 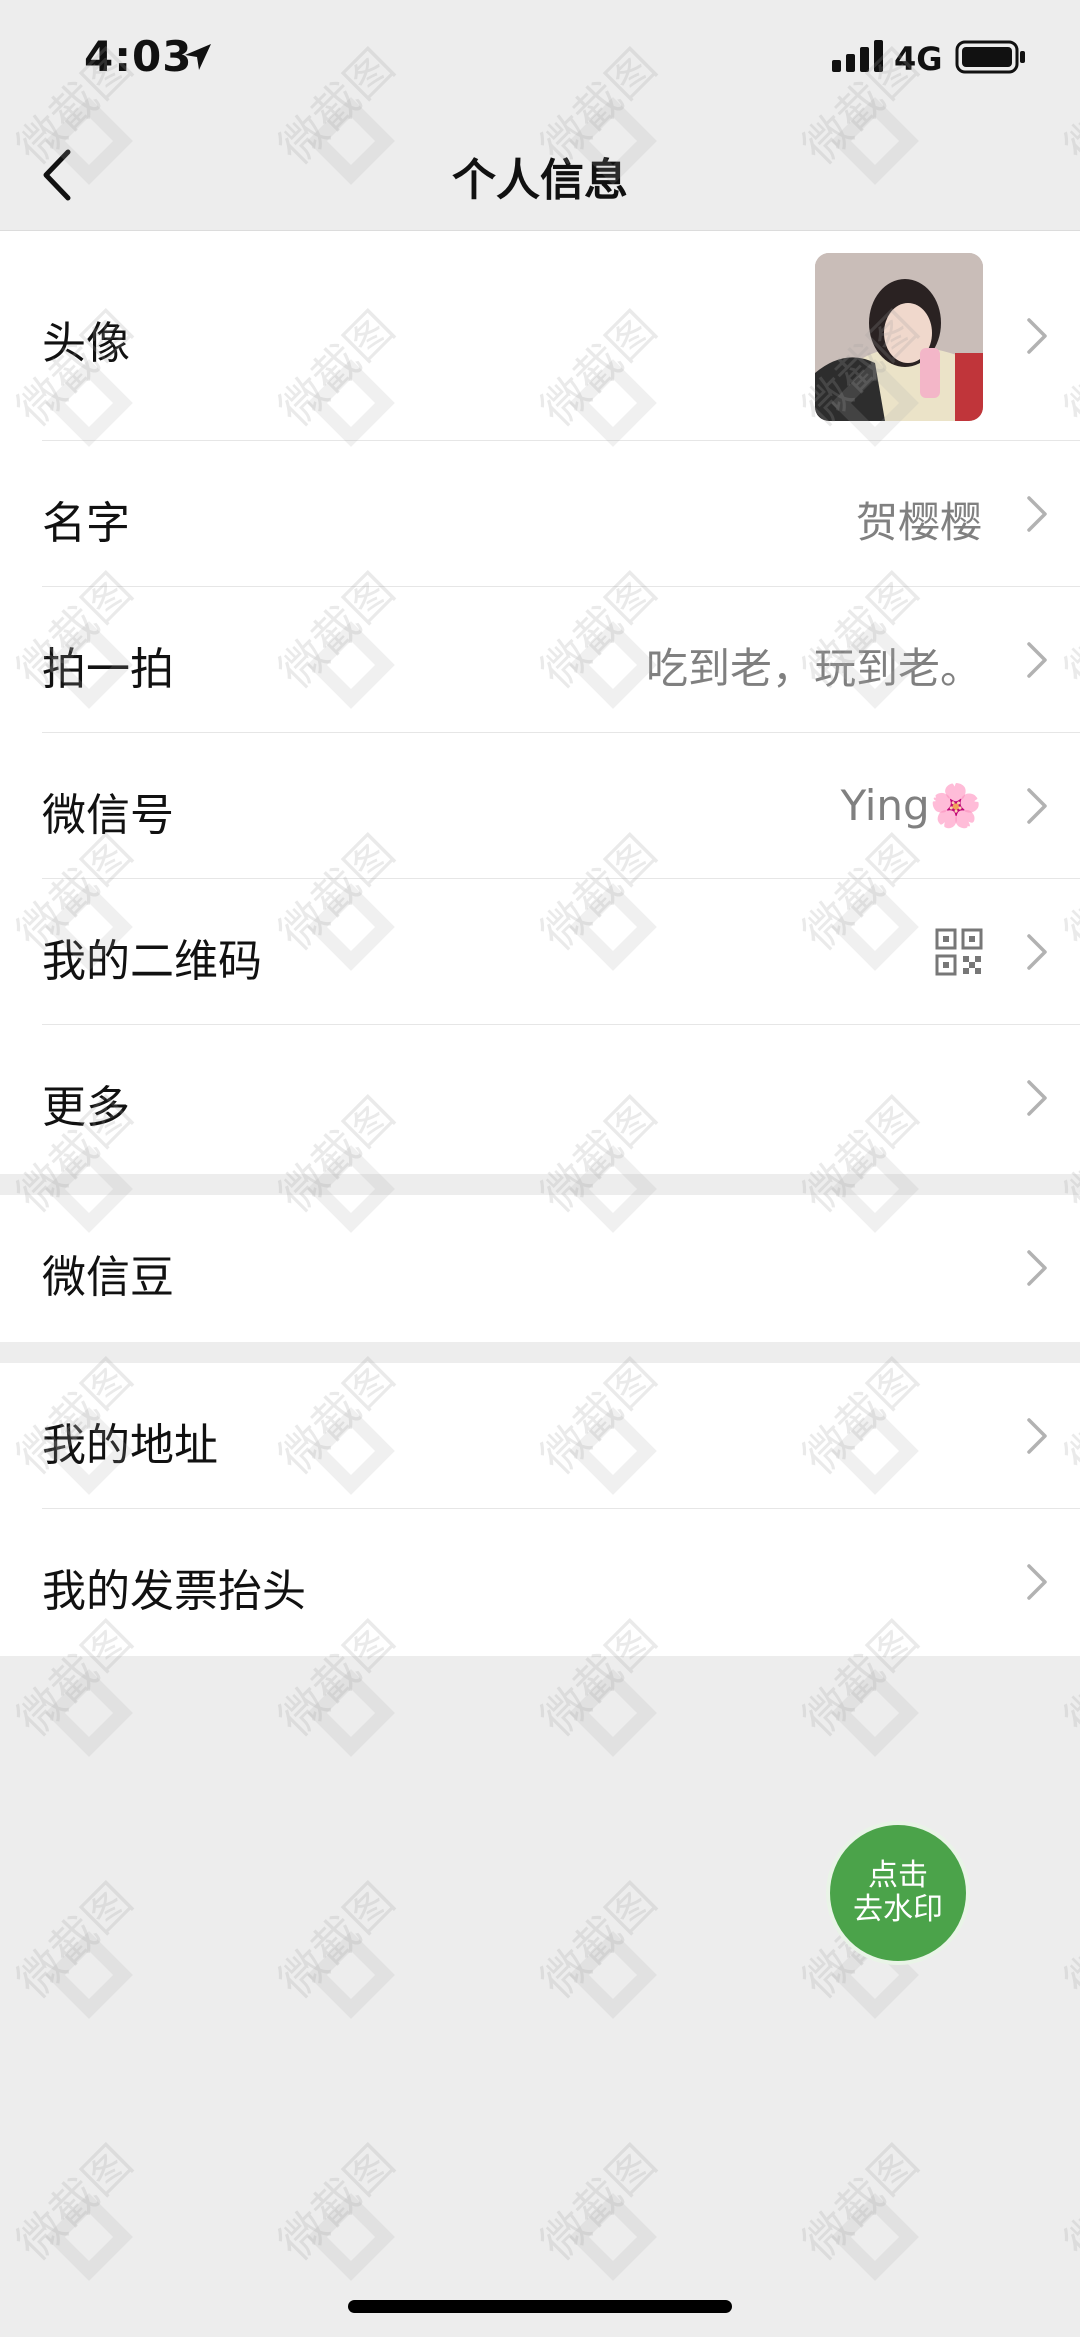 What do you see at coordinates (138, 56) in the screenshot?
I see `status-time: 4:03` at bounding box center [138, 56].